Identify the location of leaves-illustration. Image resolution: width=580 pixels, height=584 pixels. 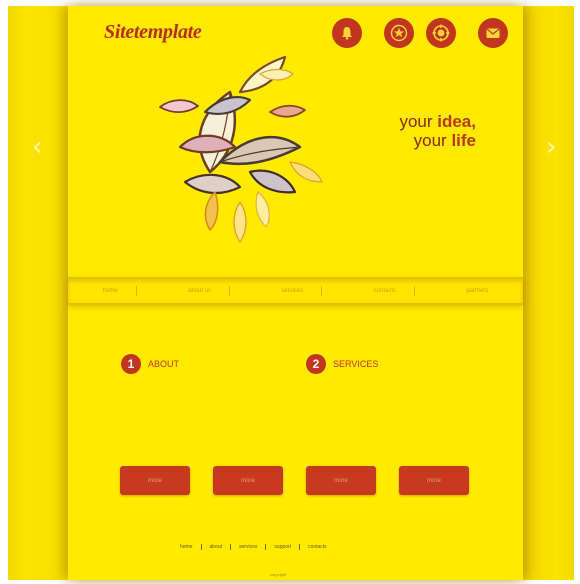
(241, 149).